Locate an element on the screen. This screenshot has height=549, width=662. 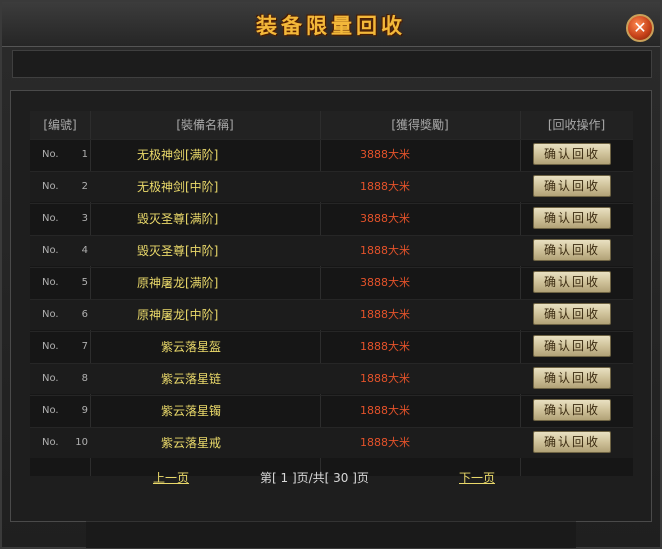
equipment-name: 紫云落星戒 is located at coordinates (191, 443).